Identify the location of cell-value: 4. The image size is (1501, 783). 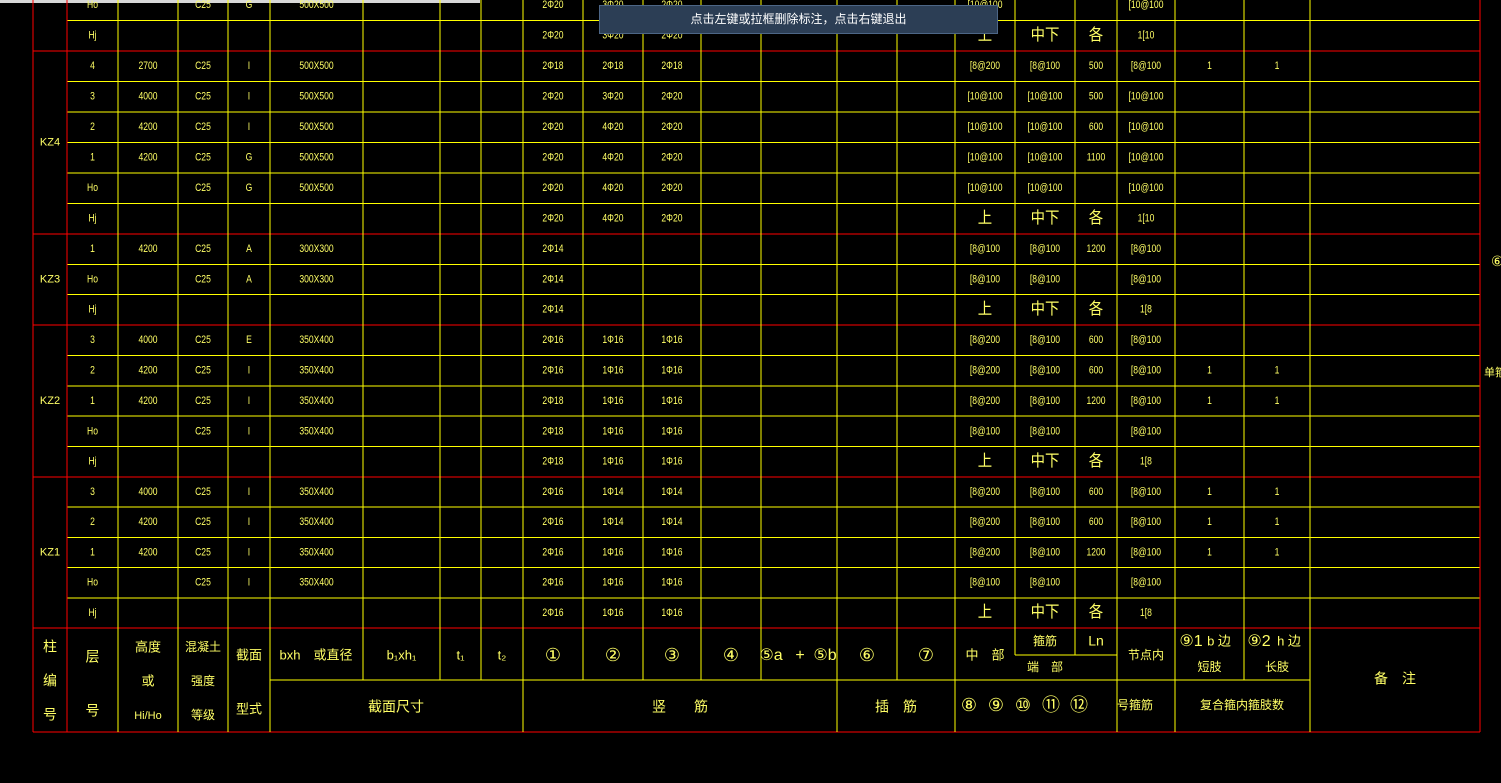
(92, 66).